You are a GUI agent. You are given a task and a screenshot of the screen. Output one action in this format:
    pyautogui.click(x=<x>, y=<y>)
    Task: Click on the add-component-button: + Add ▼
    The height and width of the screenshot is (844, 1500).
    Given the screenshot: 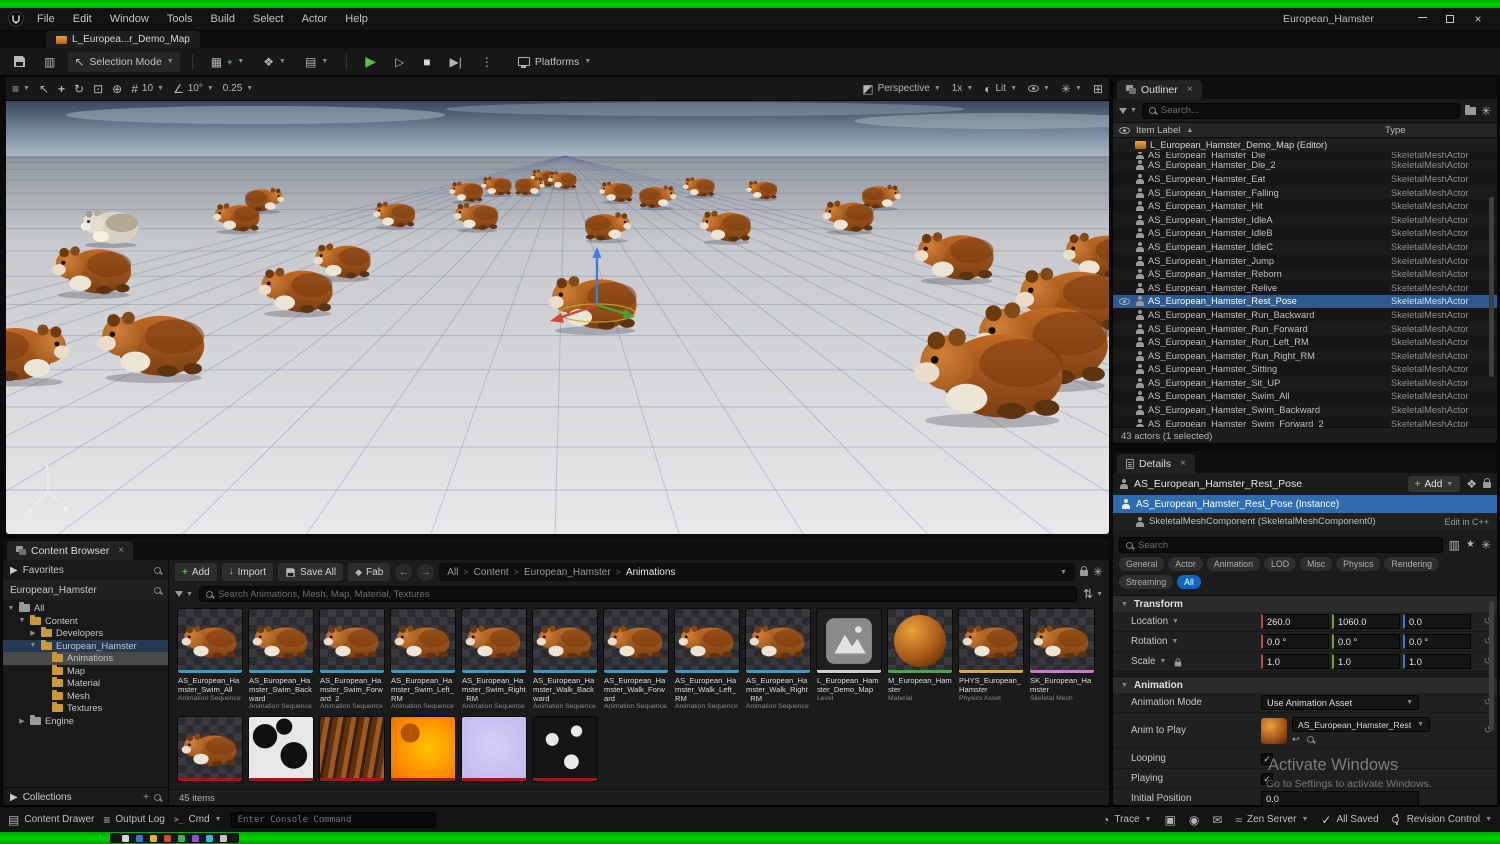 What is the action you would take?
    pyautogui.click(x=1434, y=484)
    